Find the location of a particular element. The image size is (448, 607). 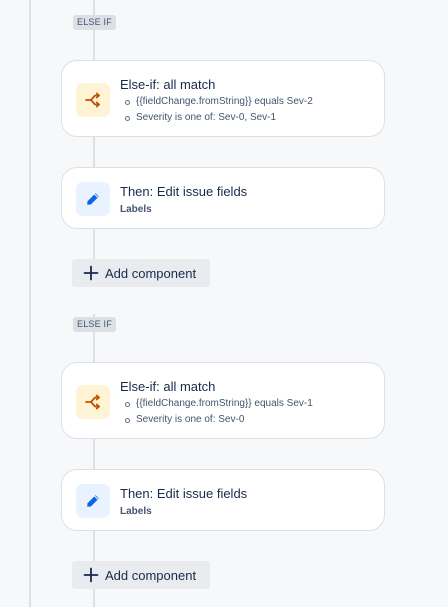

condition-item: {{fieldChange.fromString}} equals Sev-2 is located at coordinates (216, 102).